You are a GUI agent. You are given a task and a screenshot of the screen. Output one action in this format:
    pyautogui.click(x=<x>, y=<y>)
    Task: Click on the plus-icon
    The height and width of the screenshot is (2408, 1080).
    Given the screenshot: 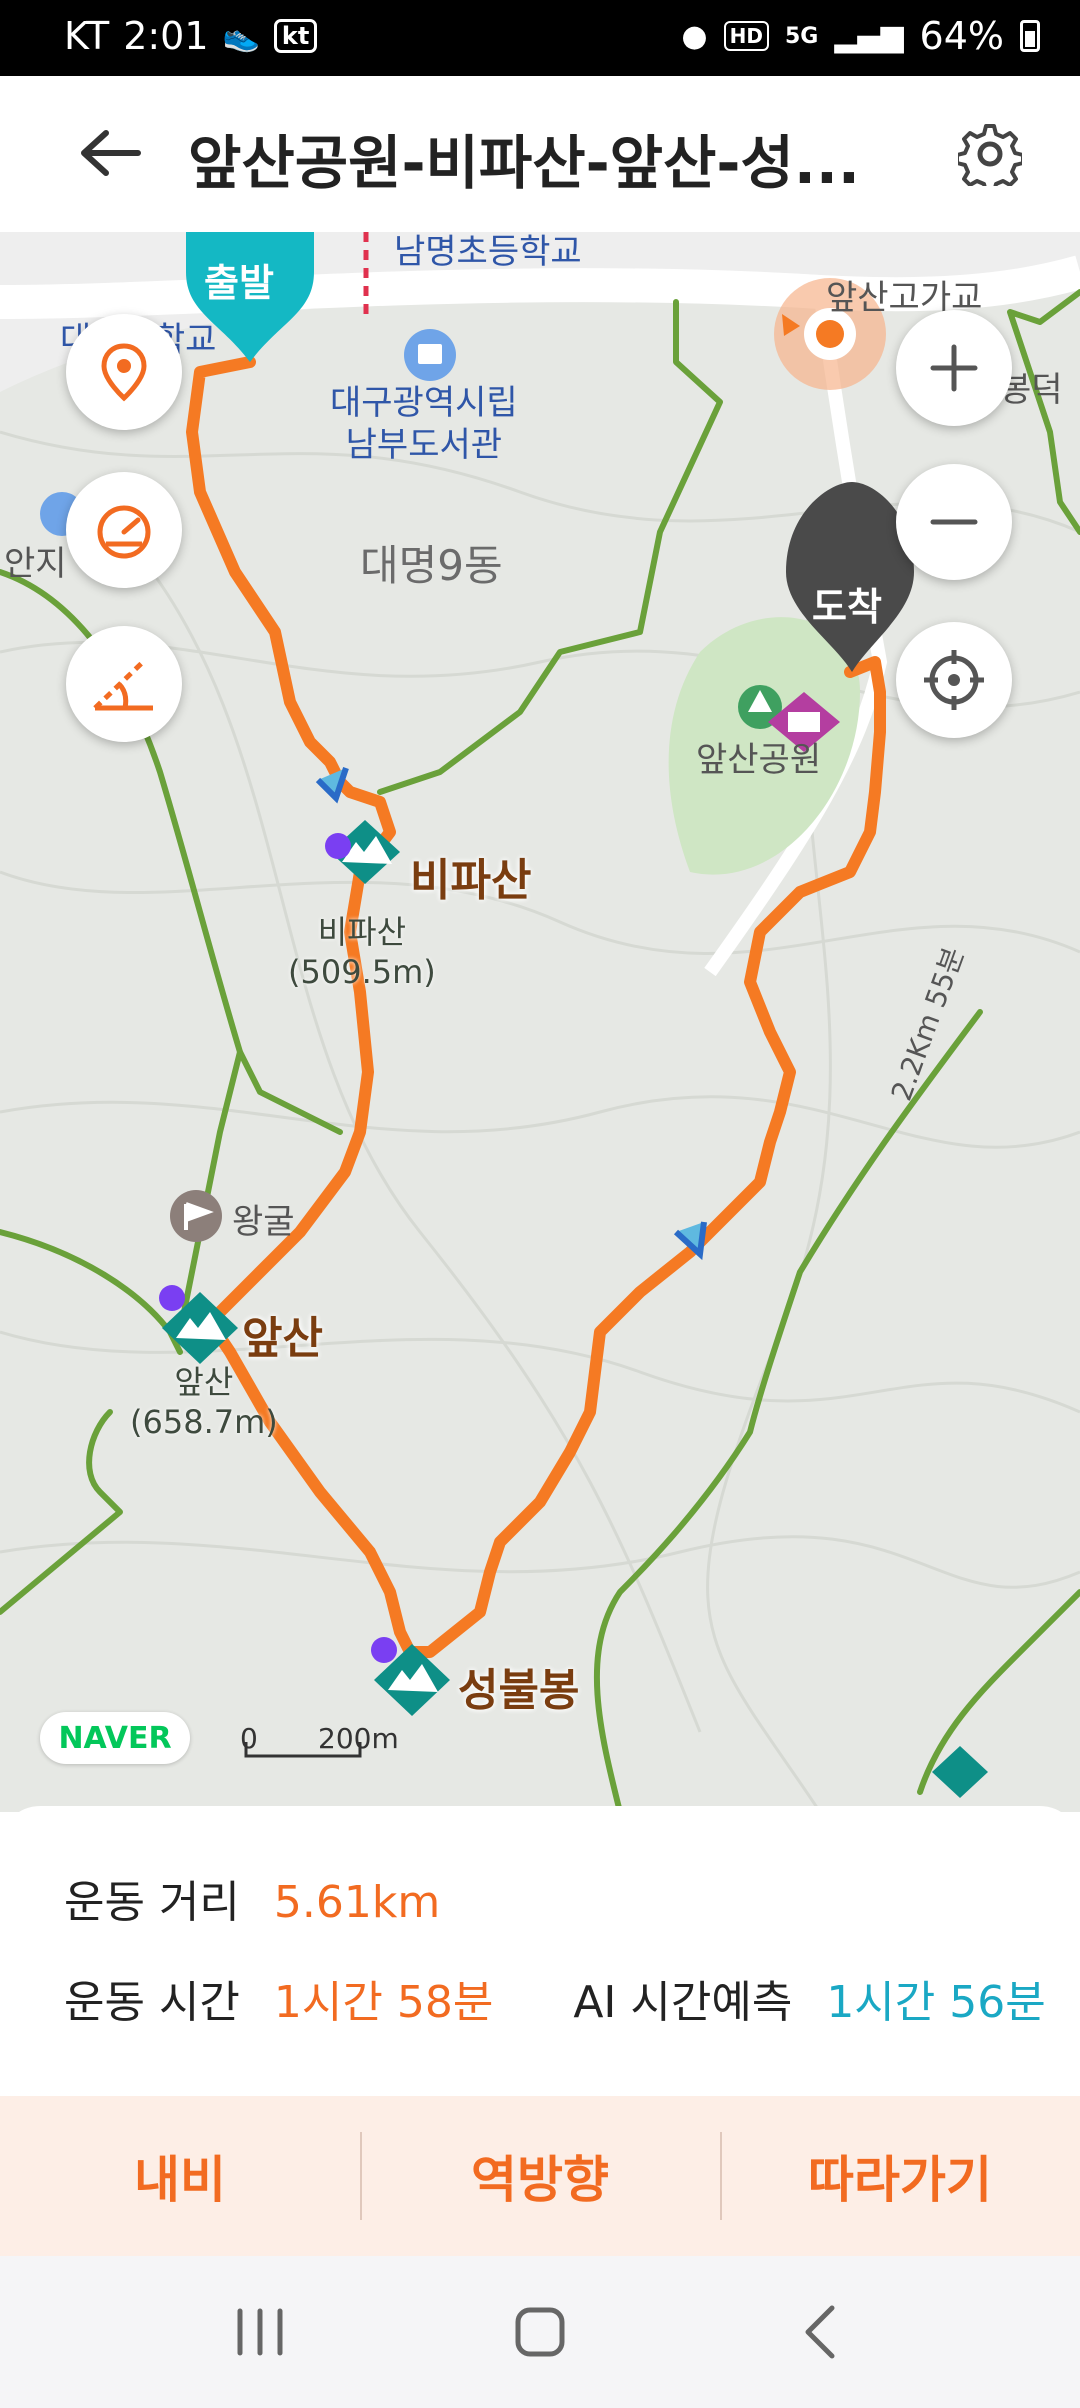 What is the action you would take?
    pyautogui.click(x=954, y=368)
    